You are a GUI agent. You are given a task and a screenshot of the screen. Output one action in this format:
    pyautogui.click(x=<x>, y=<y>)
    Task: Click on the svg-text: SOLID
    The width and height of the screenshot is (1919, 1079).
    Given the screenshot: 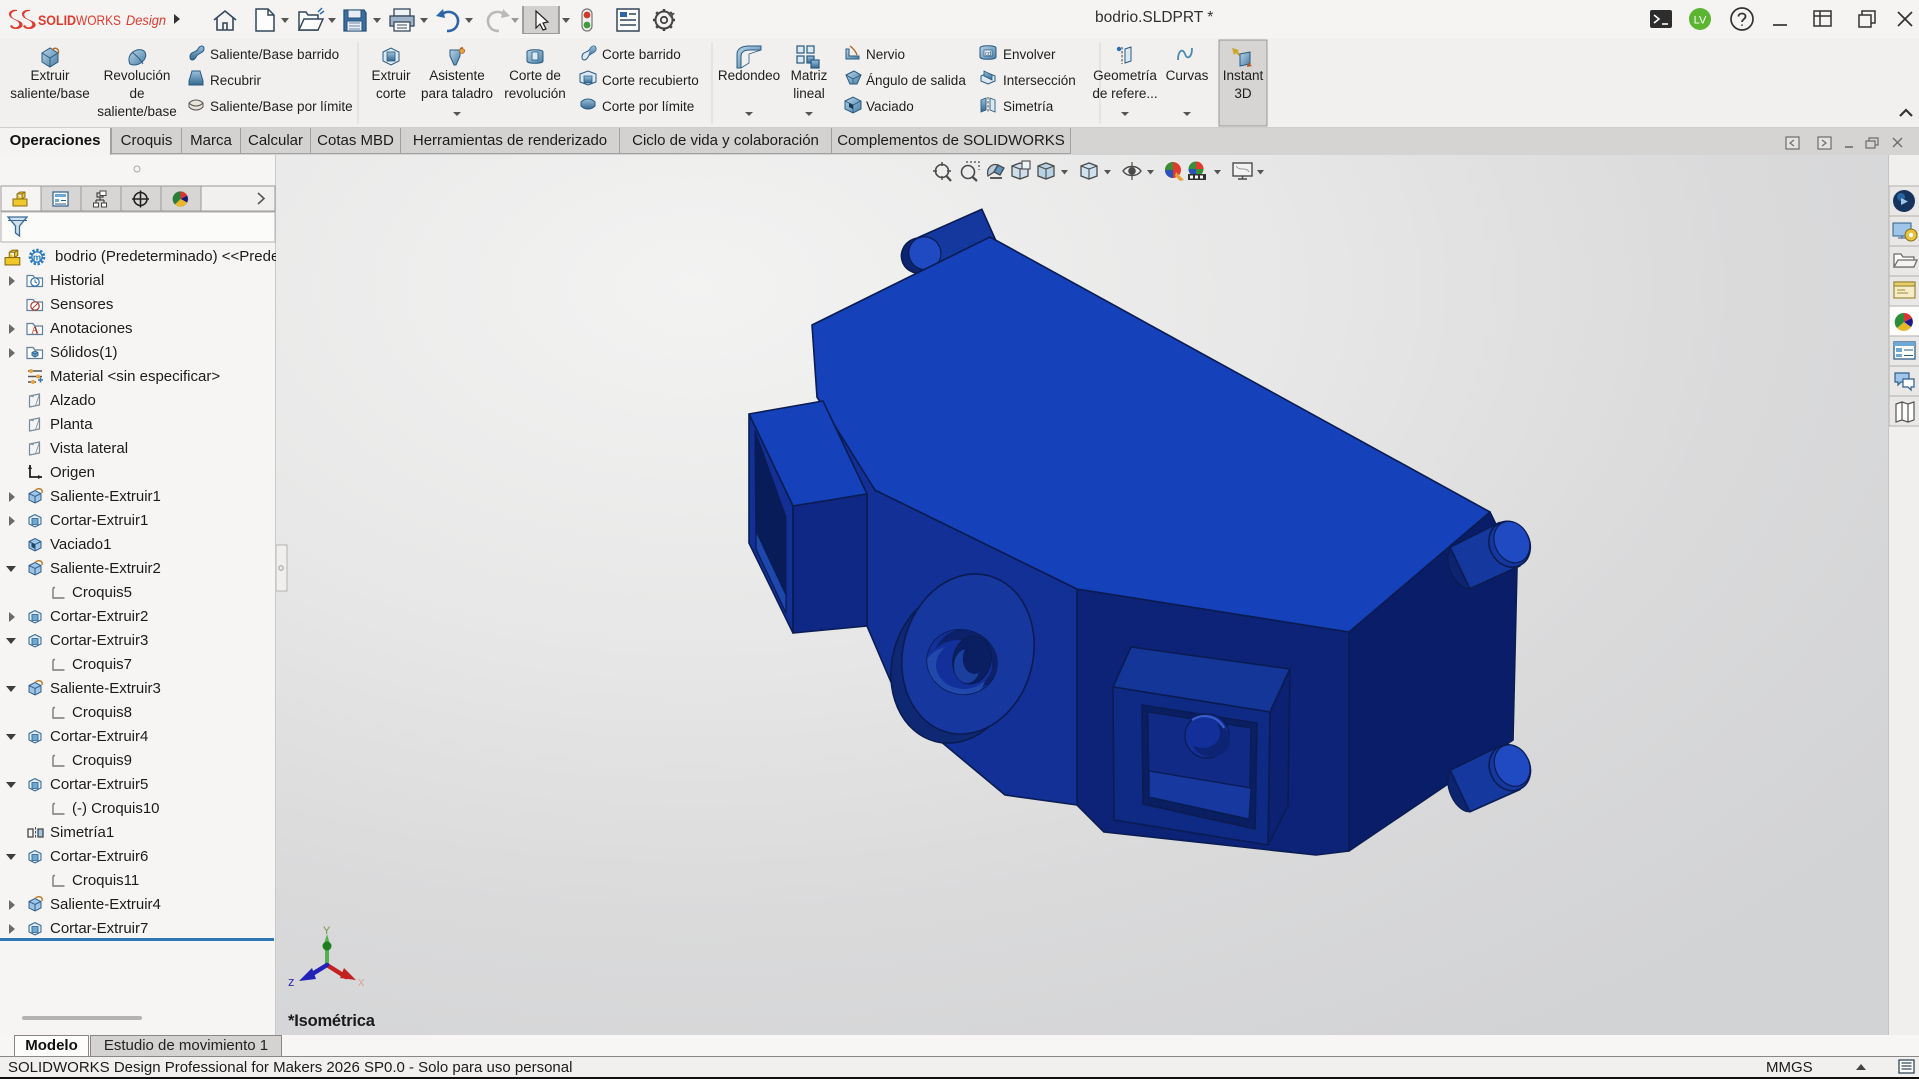 What is the action you would take?
    pyautogui.click(x=57, y=20)
    